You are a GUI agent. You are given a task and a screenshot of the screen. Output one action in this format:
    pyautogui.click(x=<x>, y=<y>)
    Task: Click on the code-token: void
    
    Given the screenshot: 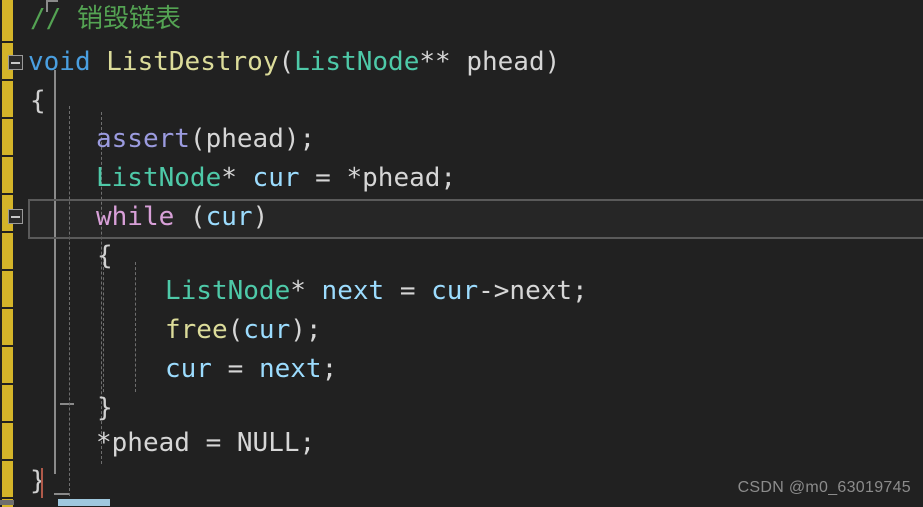 What is the action you would take?
    pyautogui.click(x=59, y=62)
    